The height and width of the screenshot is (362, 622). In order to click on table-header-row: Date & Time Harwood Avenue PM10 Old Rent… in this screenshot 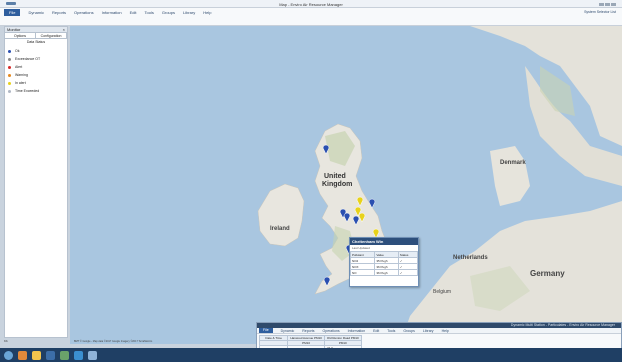, I will do `click(310, 338)`.